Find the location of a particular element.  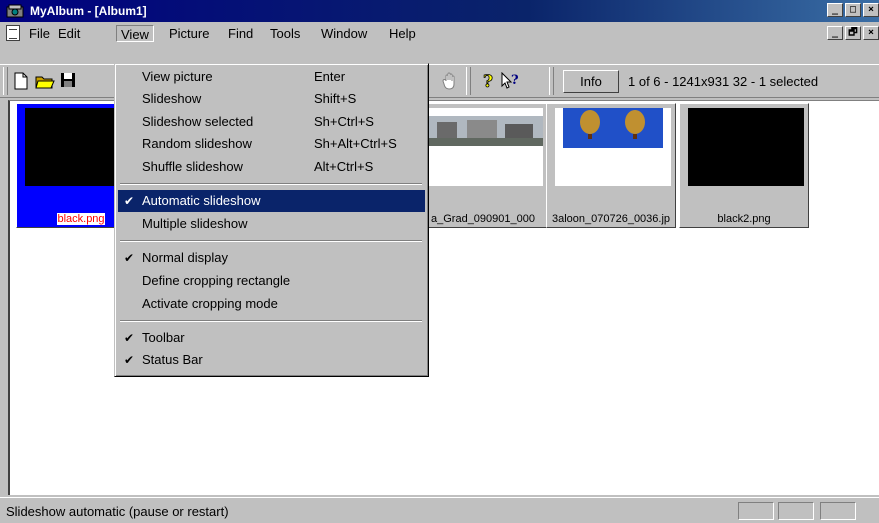

mdi-restore-button: 🗗 is located at coordinates (853, 33).